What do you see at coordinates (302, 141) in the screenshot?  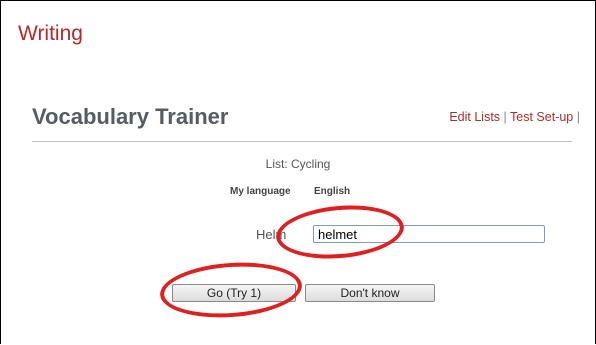 I see `title-divider` at bounding box center [302, 141].